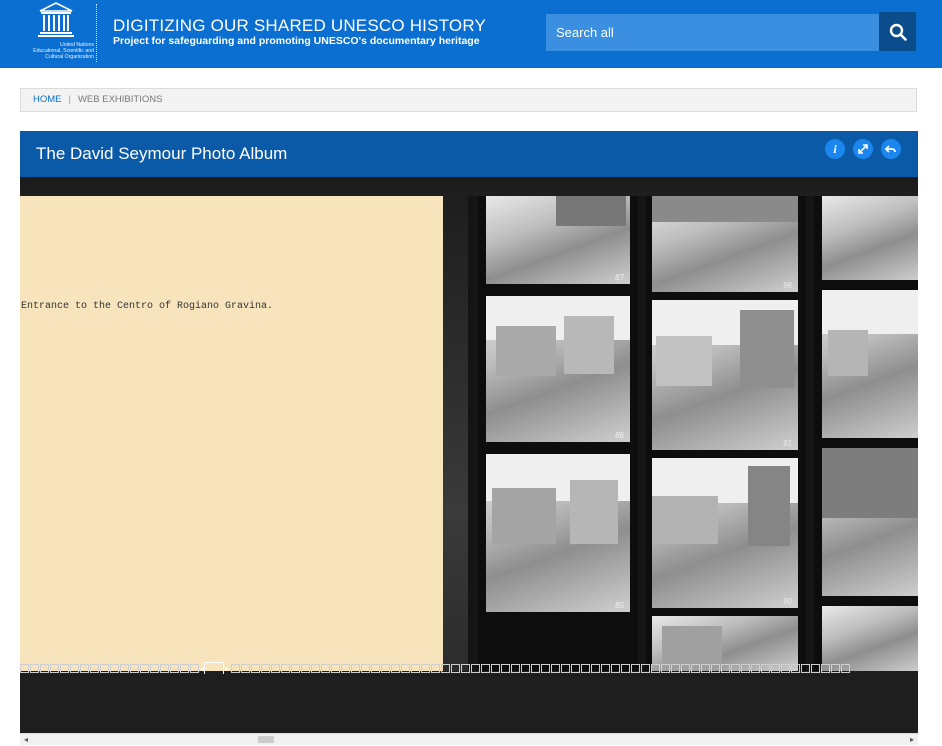  I want to click on fullscreen-button, so click(863, 149).